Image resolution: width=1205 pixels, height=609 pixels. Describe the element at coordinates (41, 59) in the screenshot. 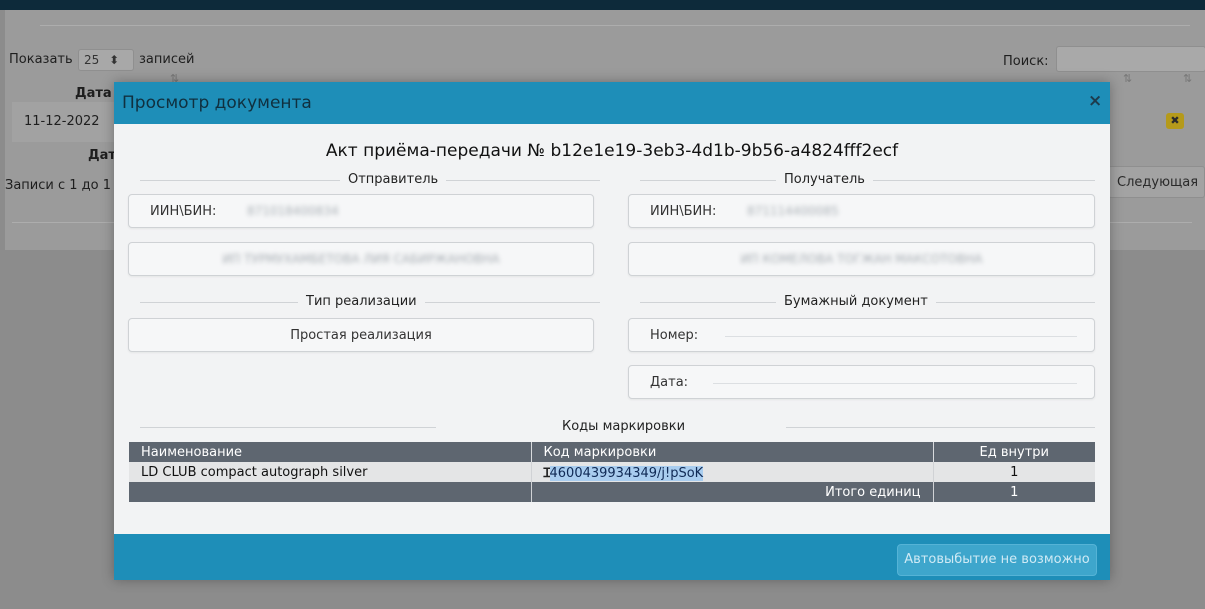

I see `show-label: Показать` at that location.